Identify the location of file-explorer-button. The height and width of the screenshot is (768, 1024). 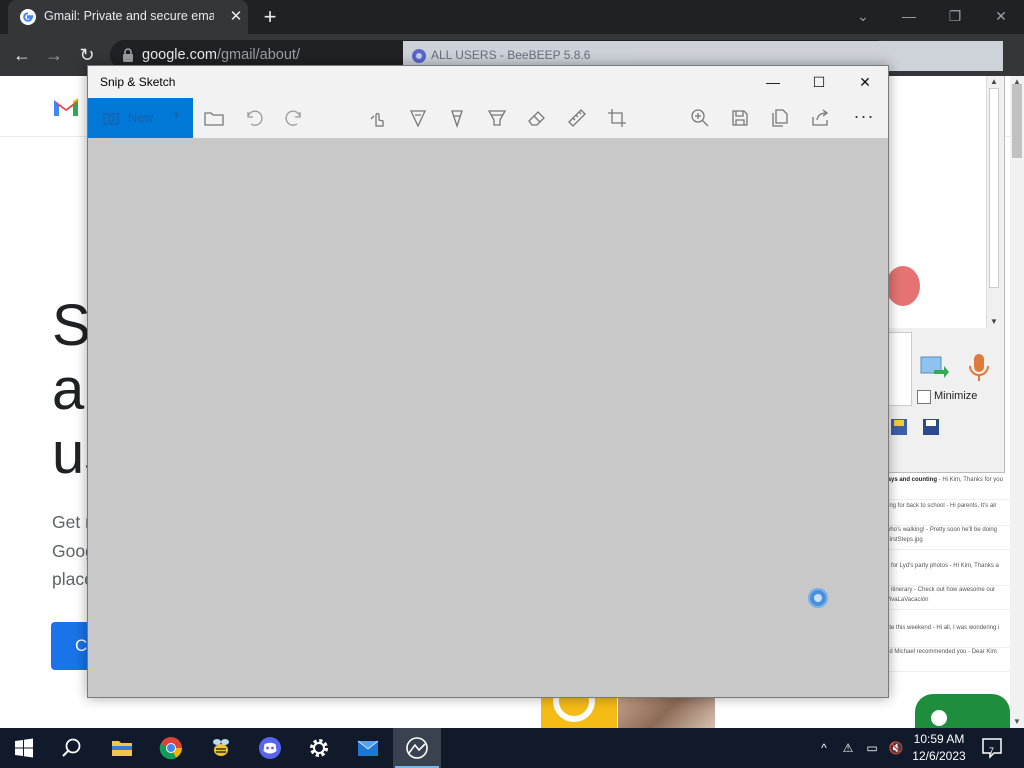
(122, 748).